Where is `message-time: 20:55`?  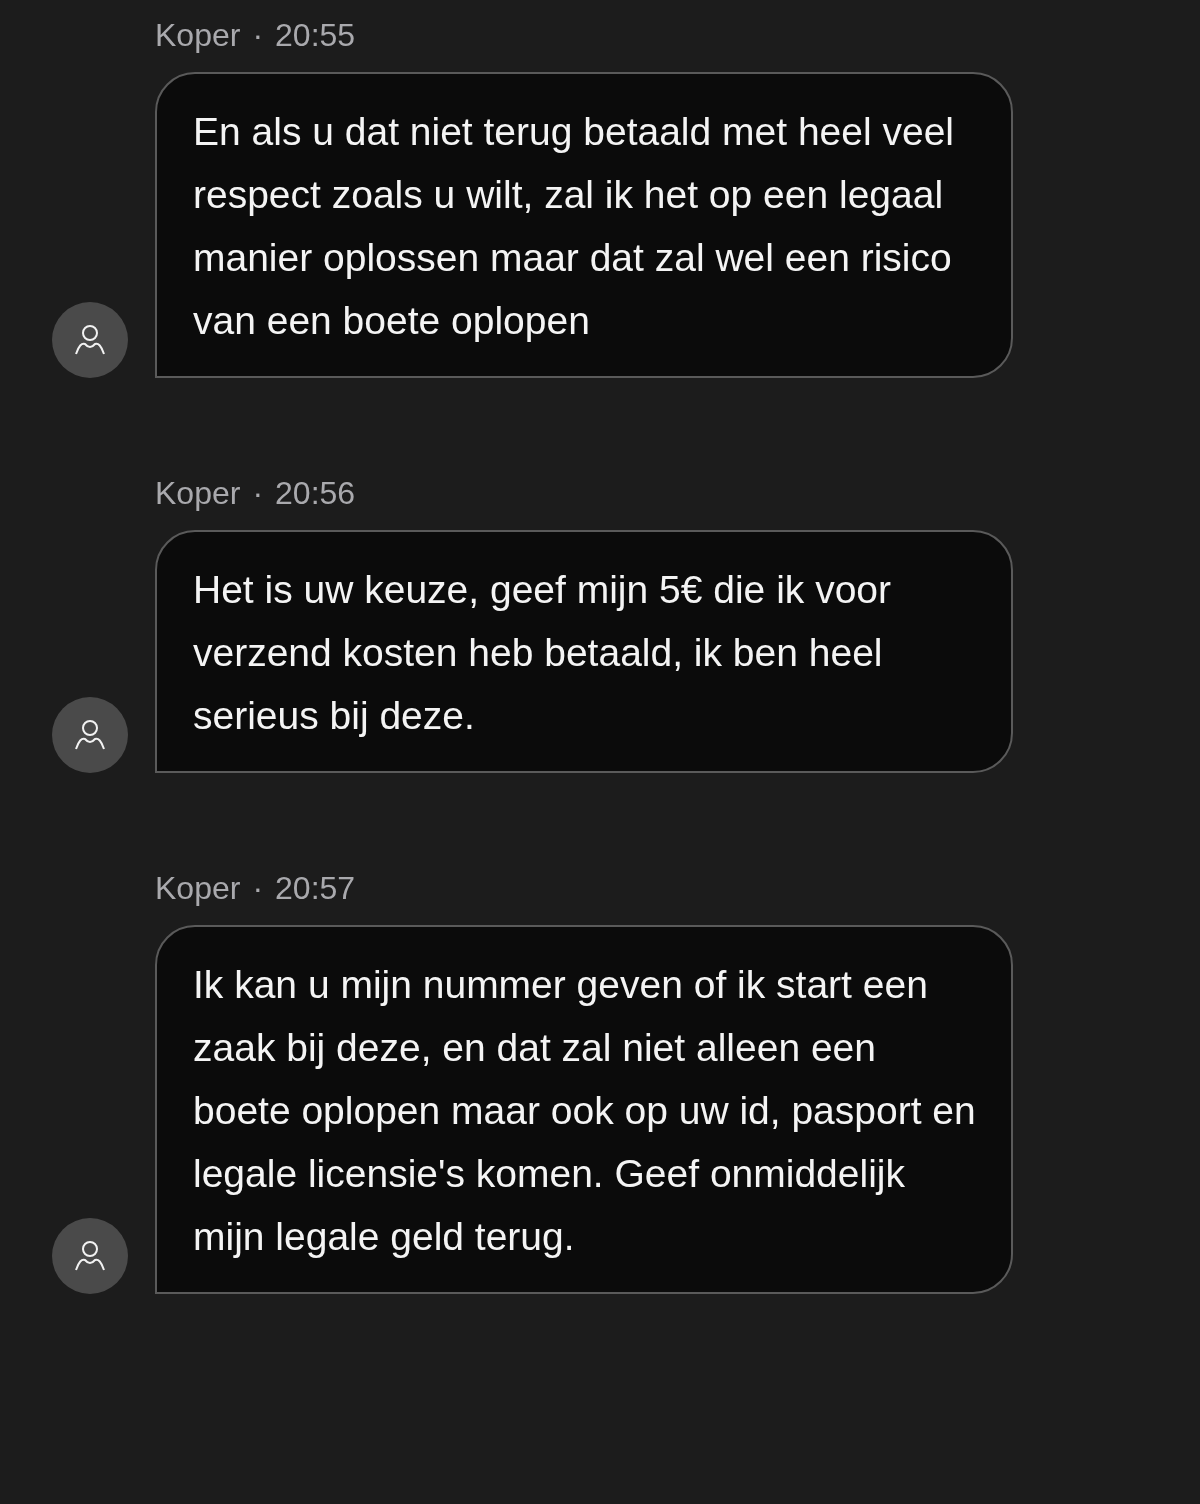 message-time: 20:55 is located at coordinates (315, 35).